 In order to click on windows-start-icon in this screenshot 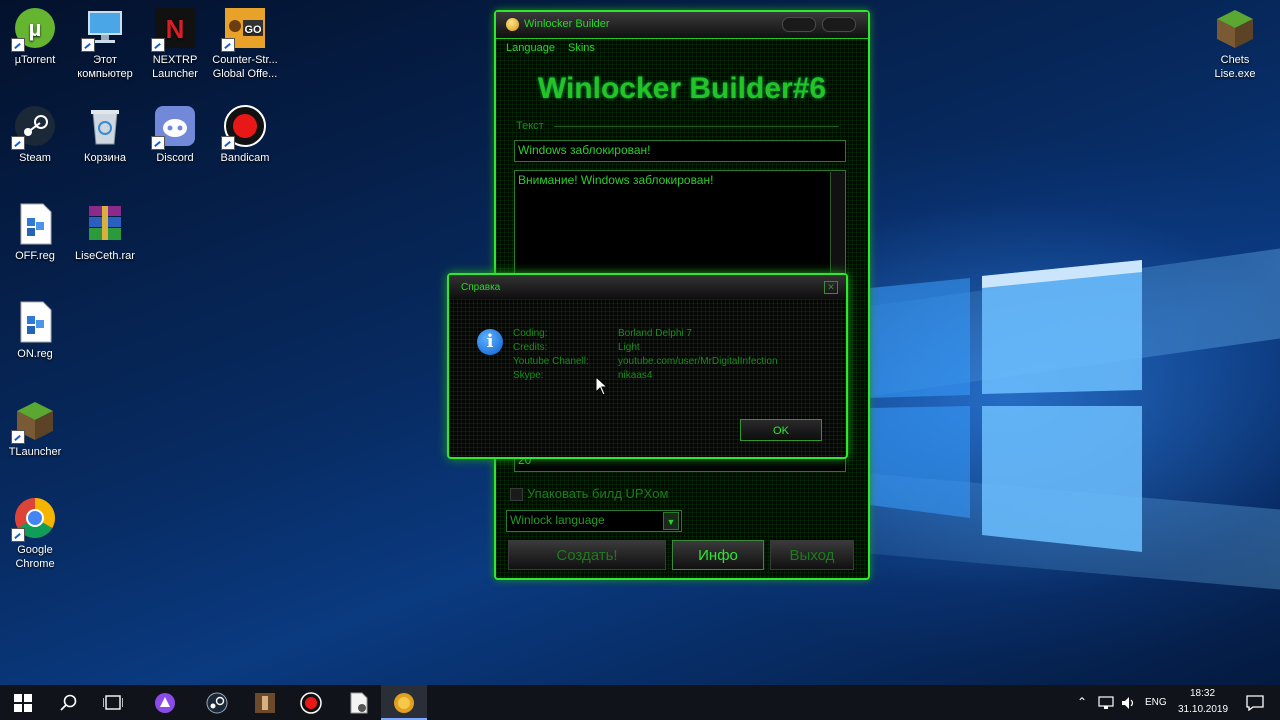, I will do `click(23, 703)`.